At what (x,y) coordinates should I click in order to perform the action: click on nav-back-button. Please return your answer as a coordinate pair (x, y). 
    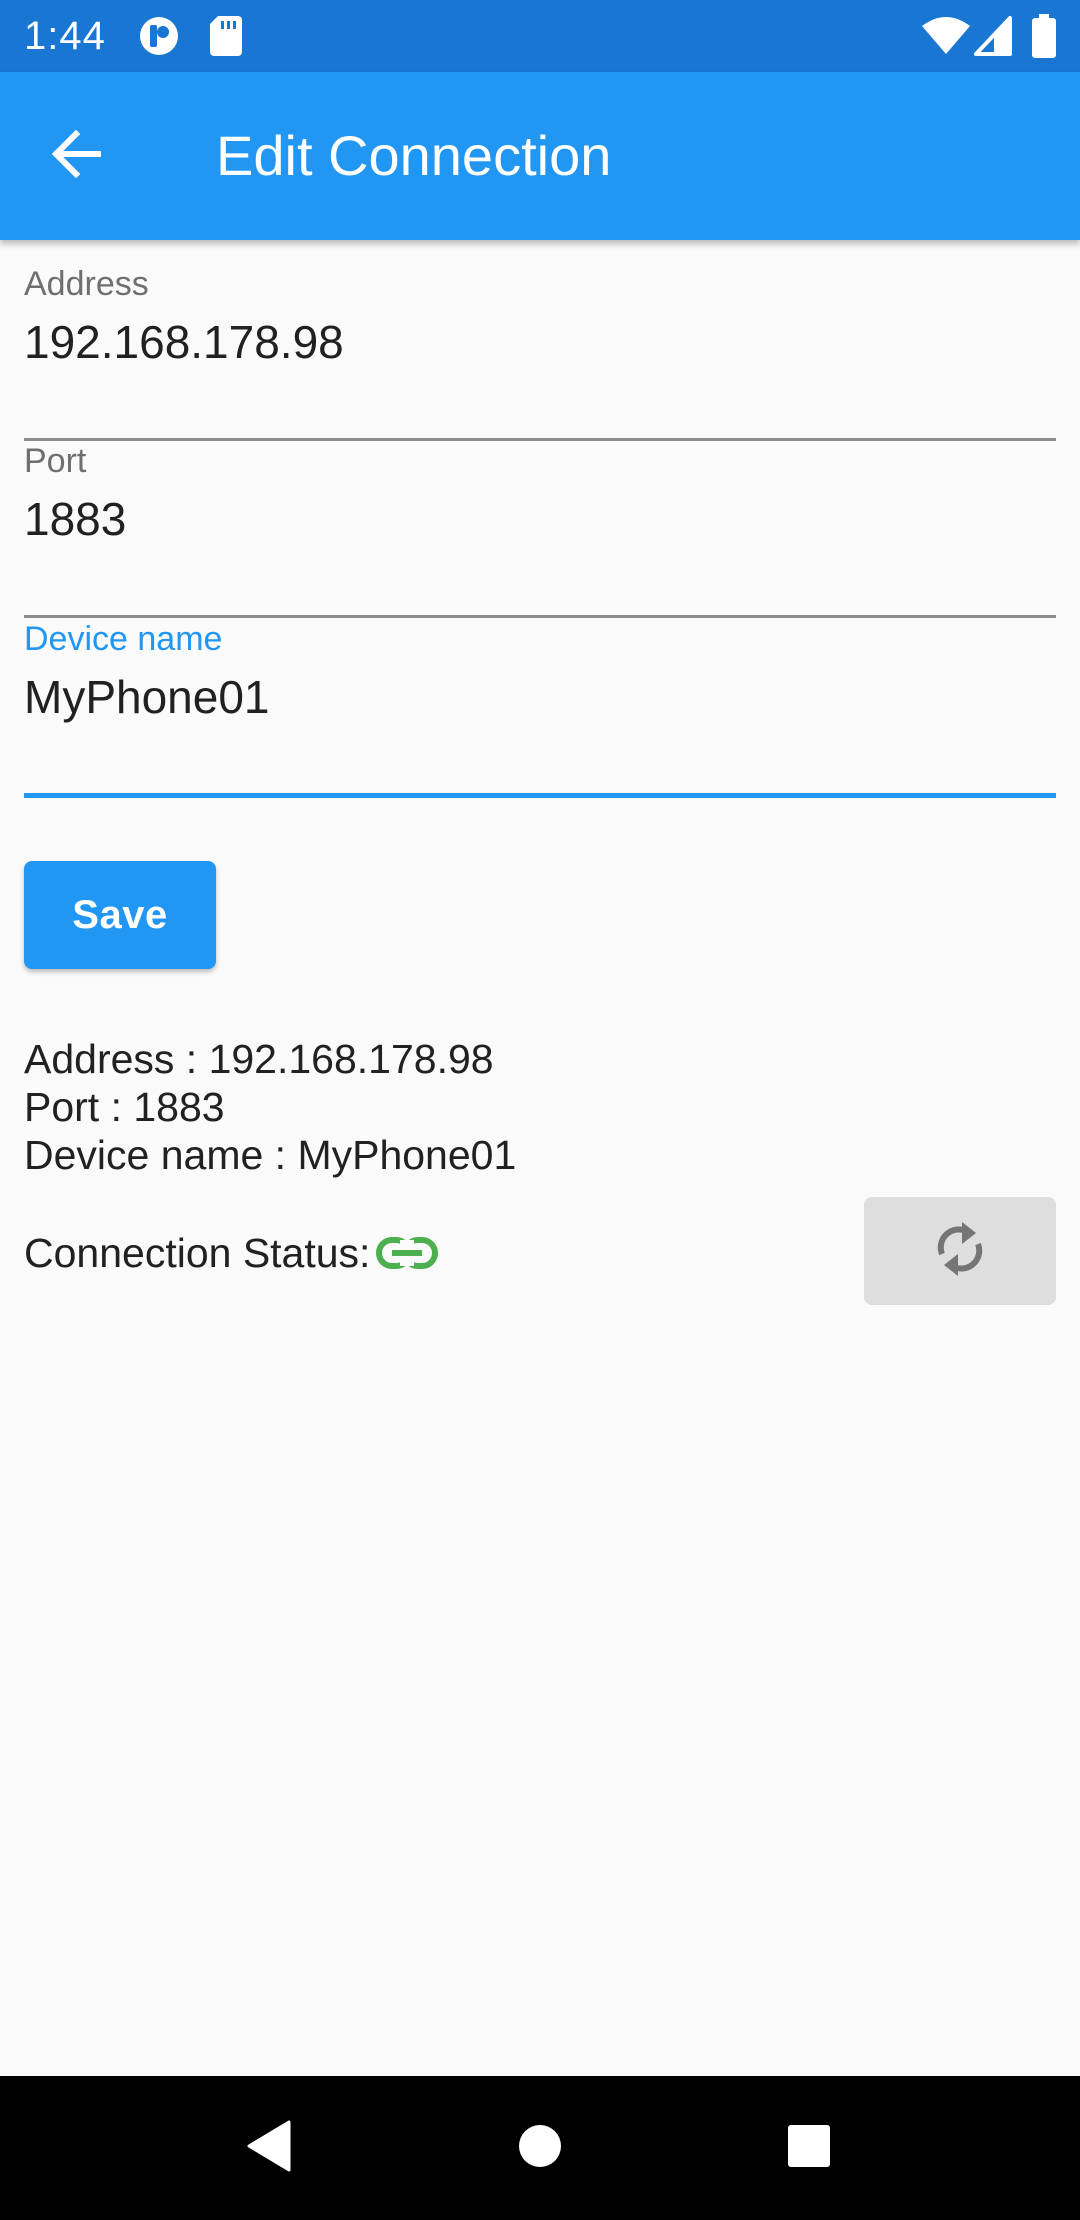
    Looking at the image, I should click on (269, 2148).